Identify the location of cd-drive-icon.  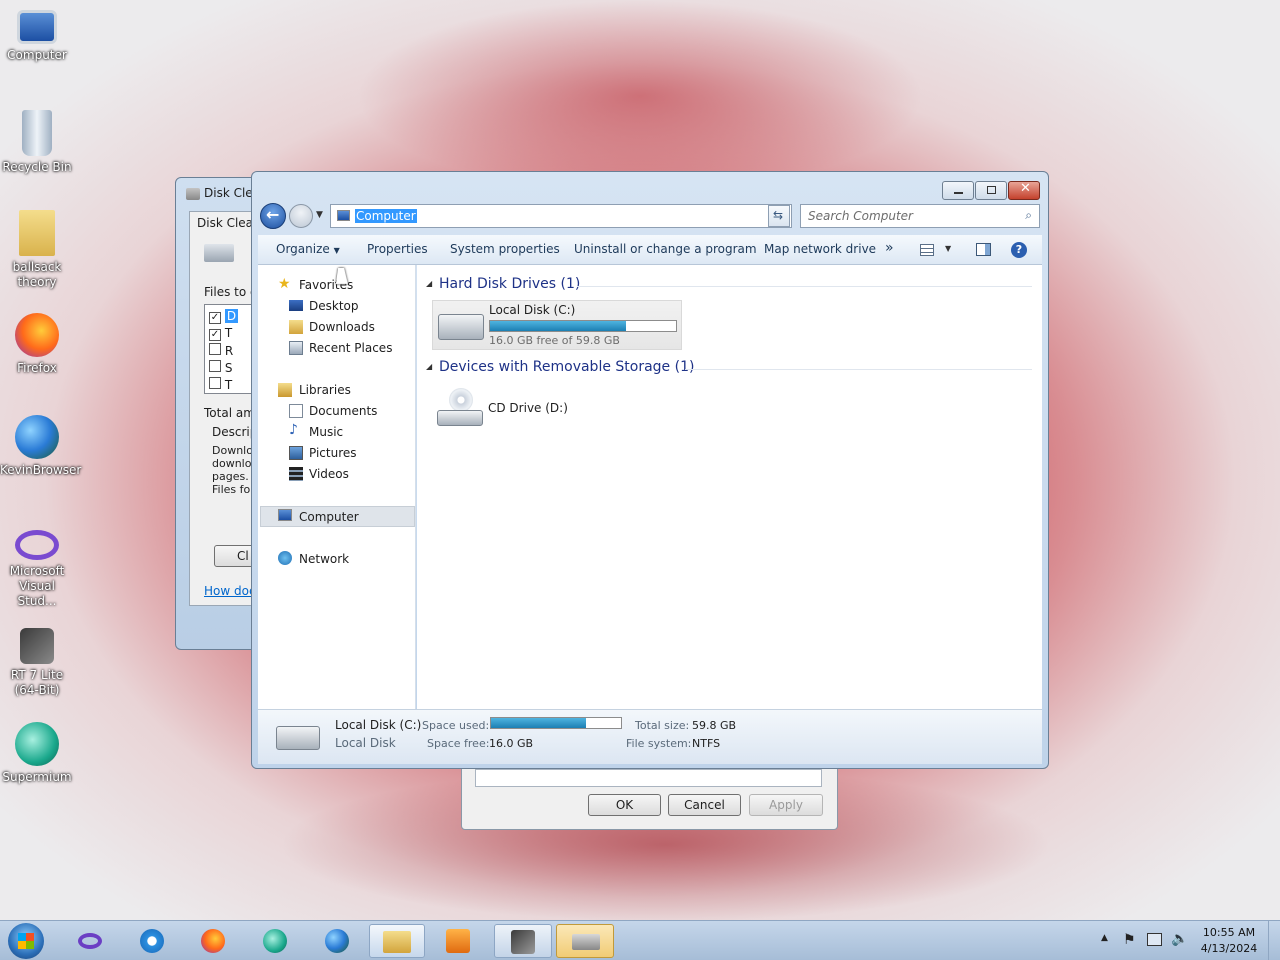
(460, 408).